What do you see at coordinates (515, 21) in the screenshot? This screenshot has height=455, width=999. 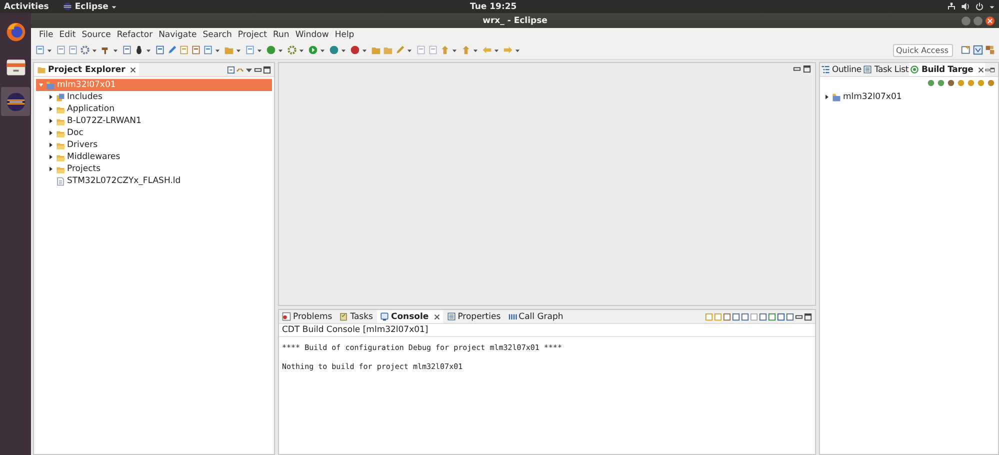 I see `window-title: wrx_ - Eclipse` at bounding box center [515, 21].